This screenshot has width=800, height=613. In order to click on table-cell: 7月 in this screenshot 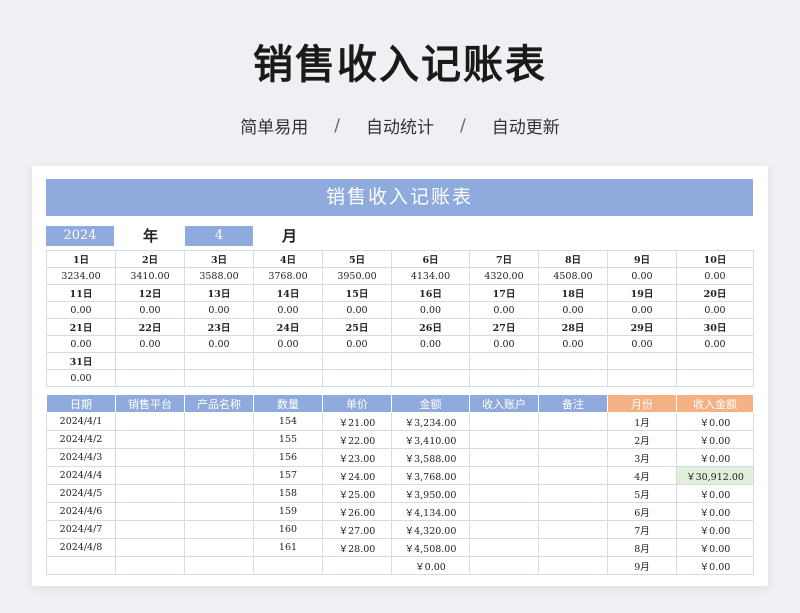, I will do `click(642, 529)`.